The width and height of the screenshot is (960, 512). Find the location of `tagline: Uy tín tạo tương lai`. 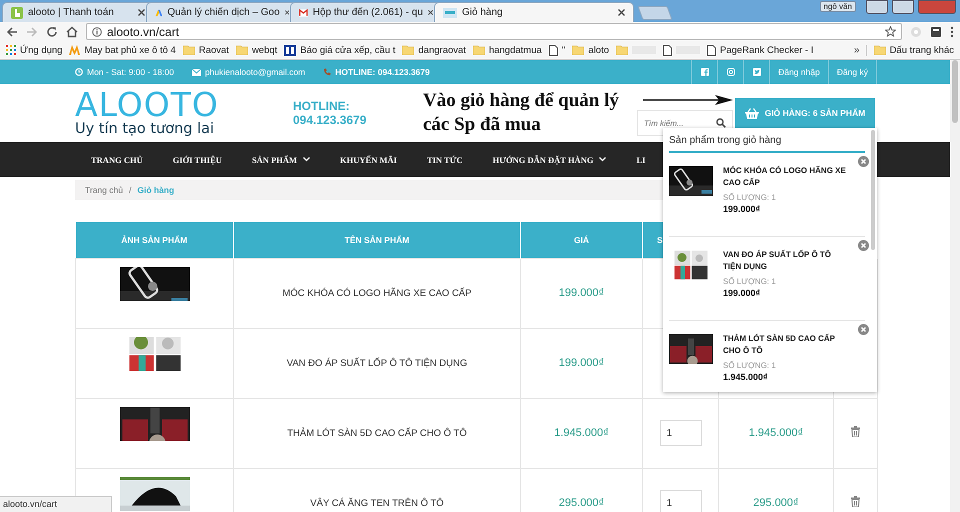

tagline: Uy tín tạo tương lai is located at coordinates (145, 129).